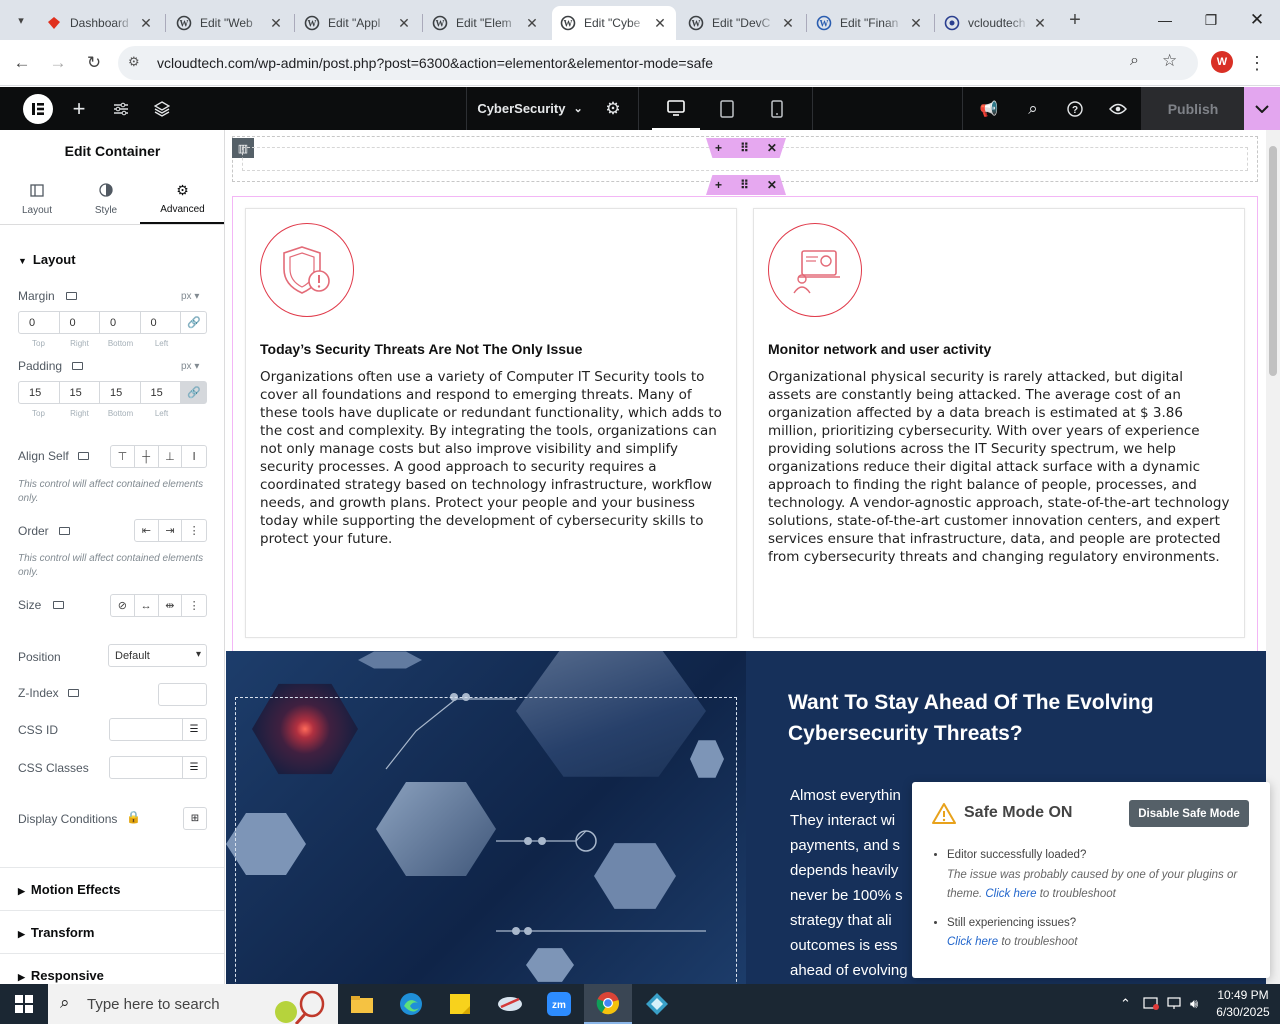 This screenshot has width=1280, height=1027. Describe the element at coordinates (1273, 261) in the screenshot. I see `scrollbar-thumb` at that location.